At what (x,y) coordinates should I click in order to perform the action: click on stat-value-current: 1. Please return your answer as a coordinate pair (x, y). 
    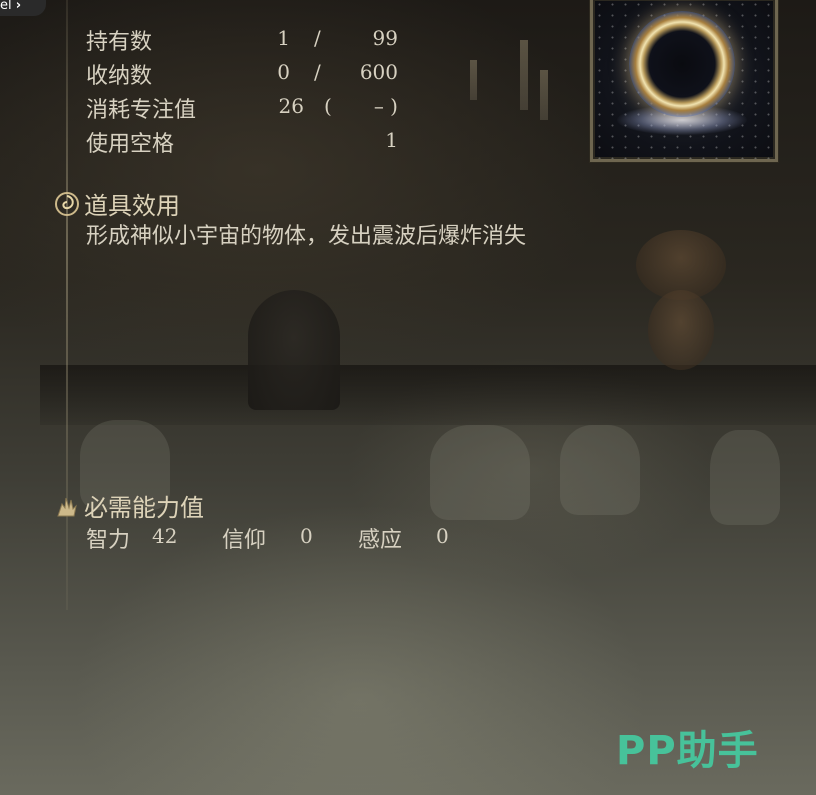
    Looking at the image, I should click on (283, 38).